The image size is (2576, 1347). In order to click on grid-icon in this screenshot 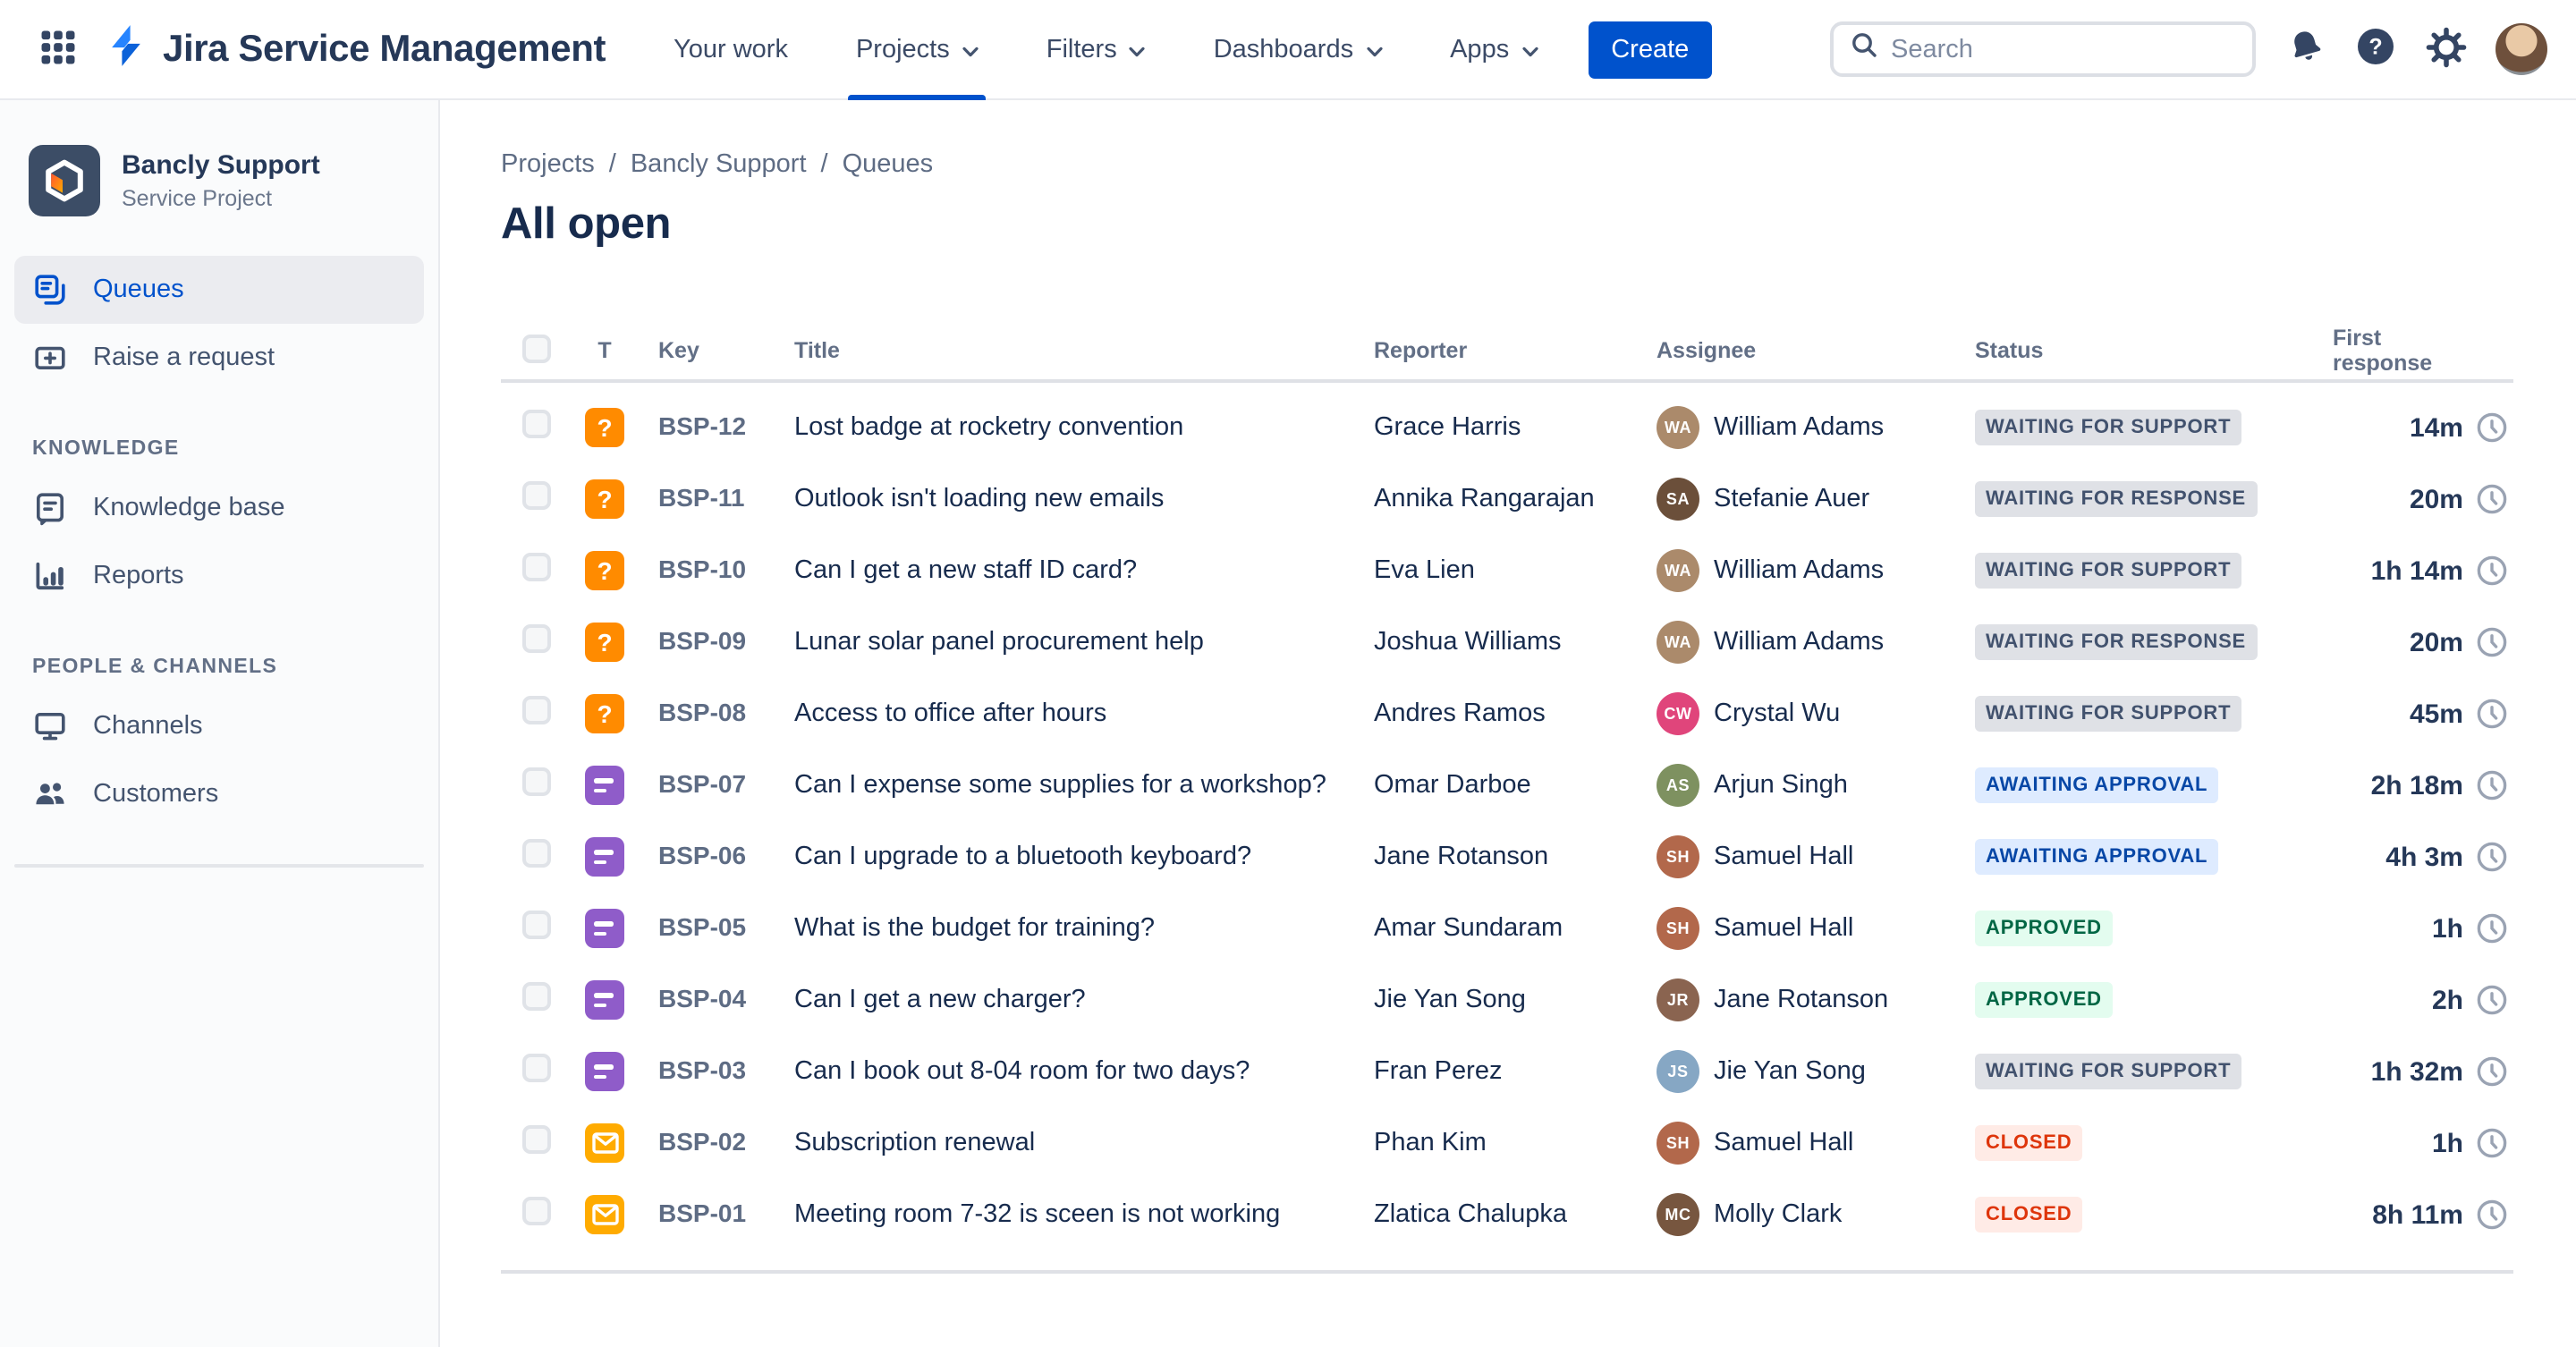, I will do `click(57, 49)`.